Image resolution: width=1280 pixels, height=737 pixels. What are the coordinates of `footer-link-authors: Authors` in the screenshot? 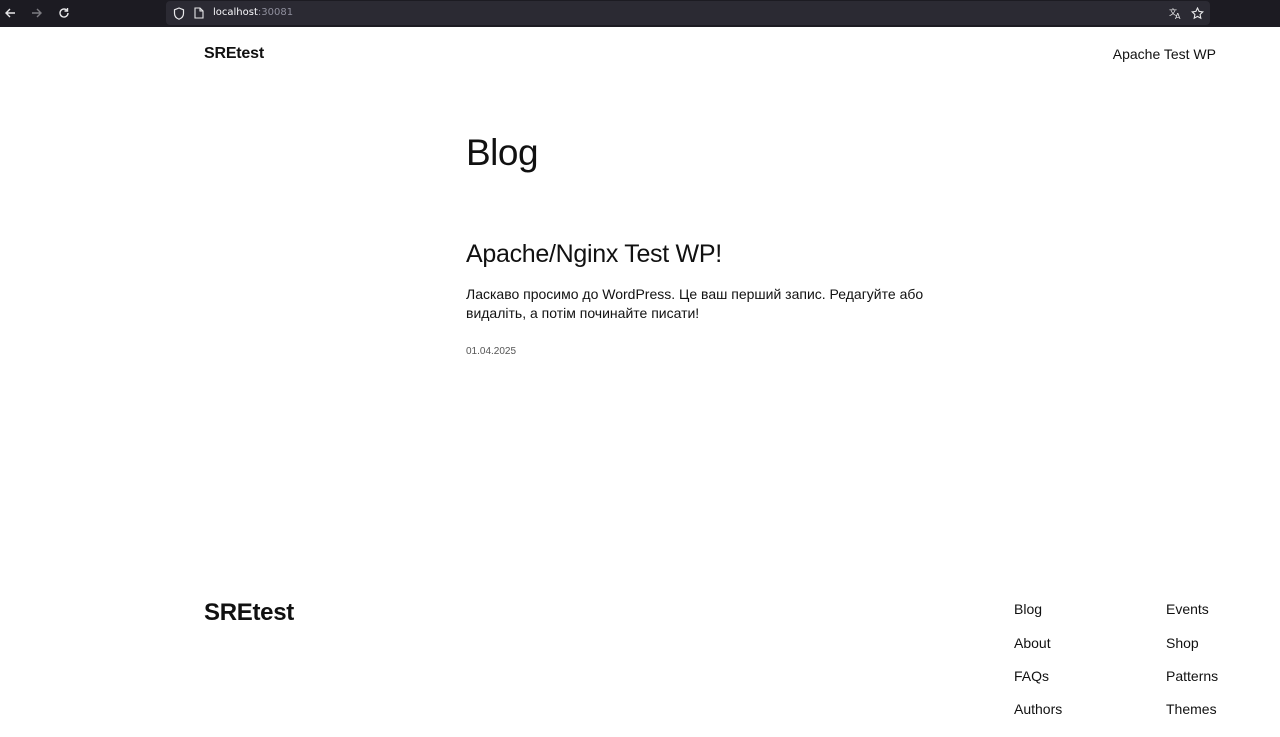 It's located at (1038, 709).